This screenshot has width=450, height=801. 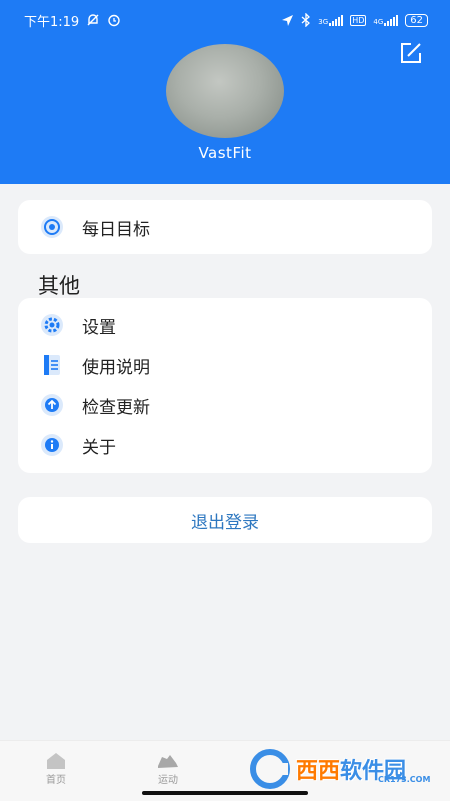 What do you see at coordinates (225, 793) in the screenshot?
I see `home-indicator` at bounding box center [225, 793].